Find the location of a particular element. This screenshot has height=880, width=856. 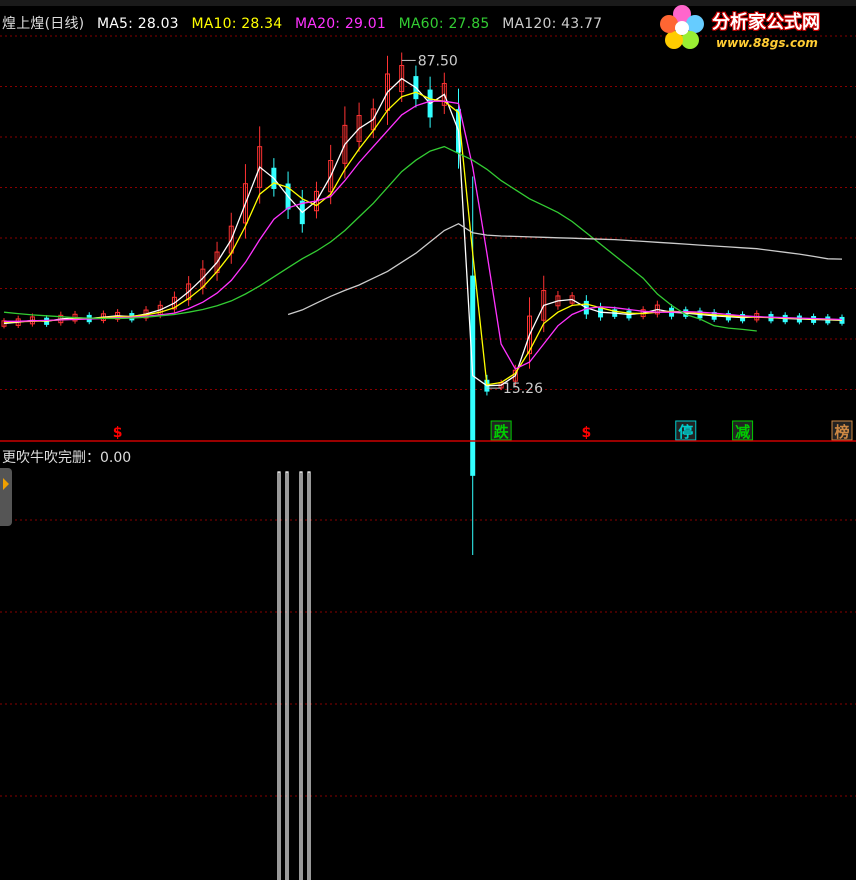

expand-arrow-icon is located at coordinates (6, 484).